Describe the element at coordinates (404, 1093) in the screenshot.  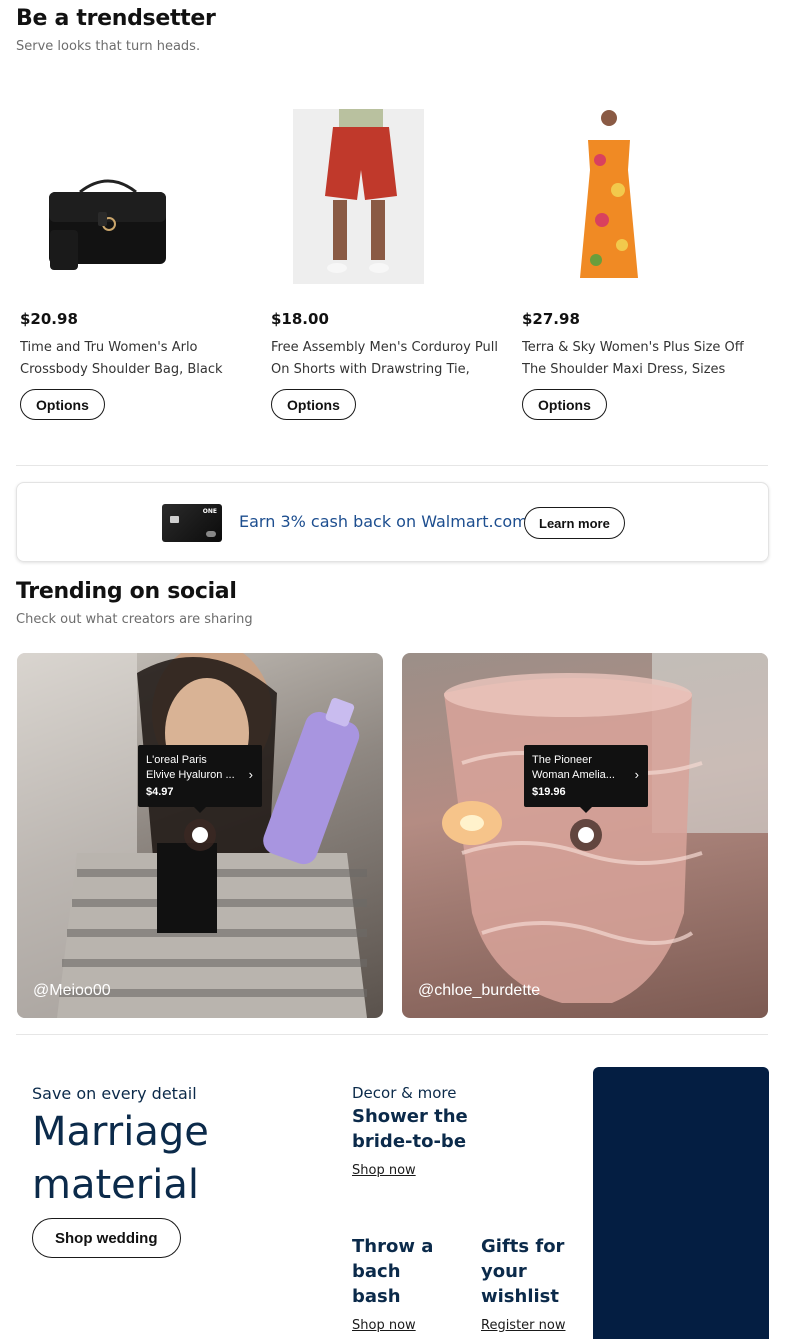
I see `tile-kicker: Decor & more` at that location.